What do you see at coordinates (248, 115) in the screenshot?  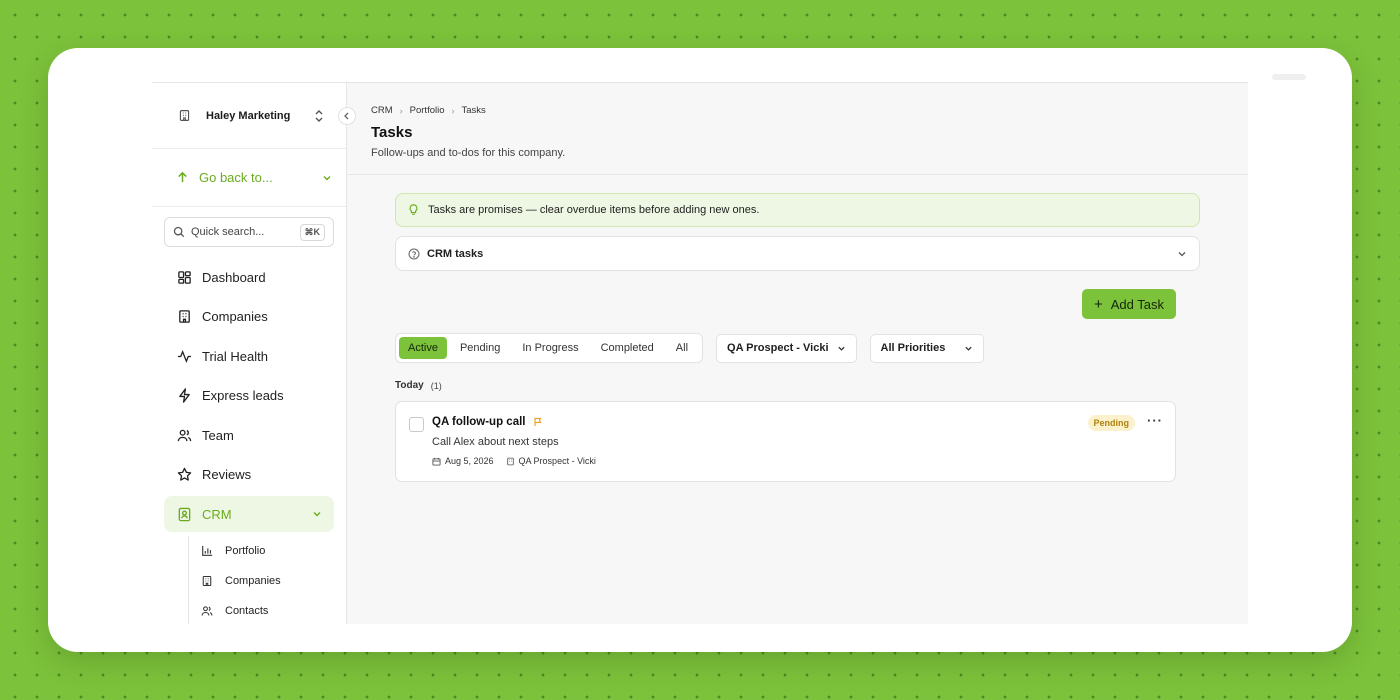 I see `org-name: Haley Marketing` at bounding box center [248, 115].